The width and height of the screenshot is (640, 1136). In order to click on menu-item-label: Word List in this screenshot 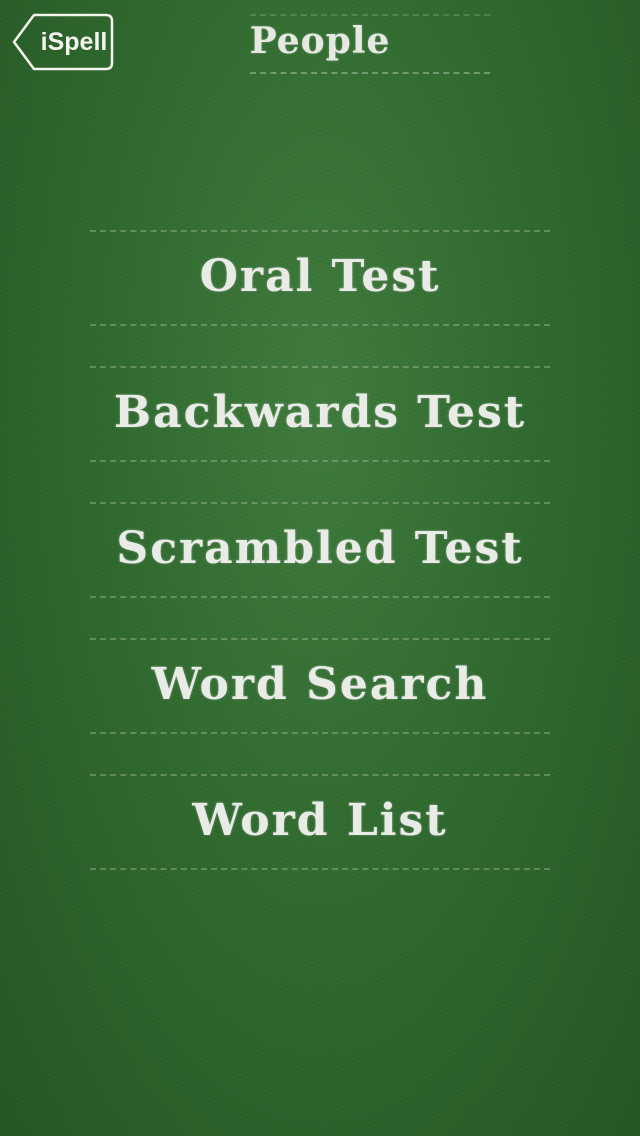, I will do `click(320, 820)`.